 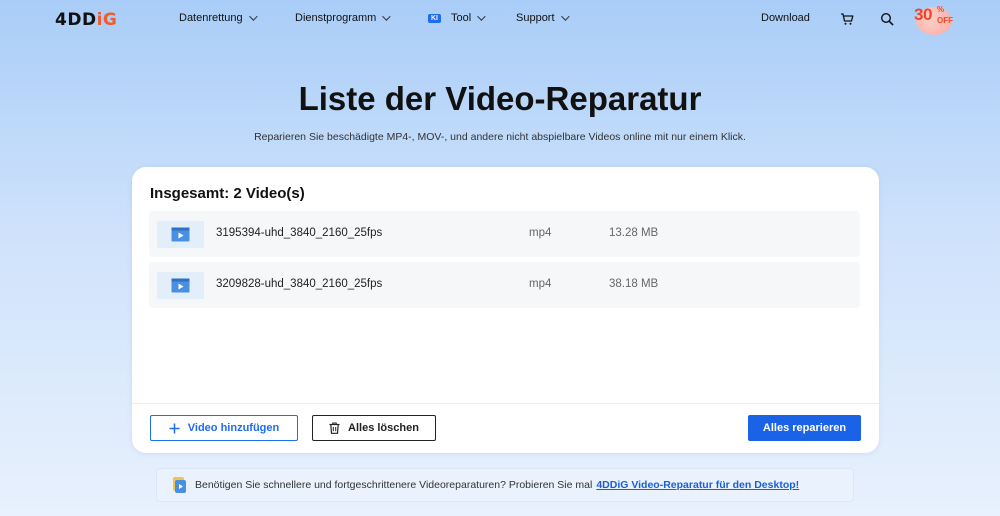 What do you see at coordinates (179, 485) in the screenshot?
I see `desktop-app-icon` at bounding box center [179, 485].